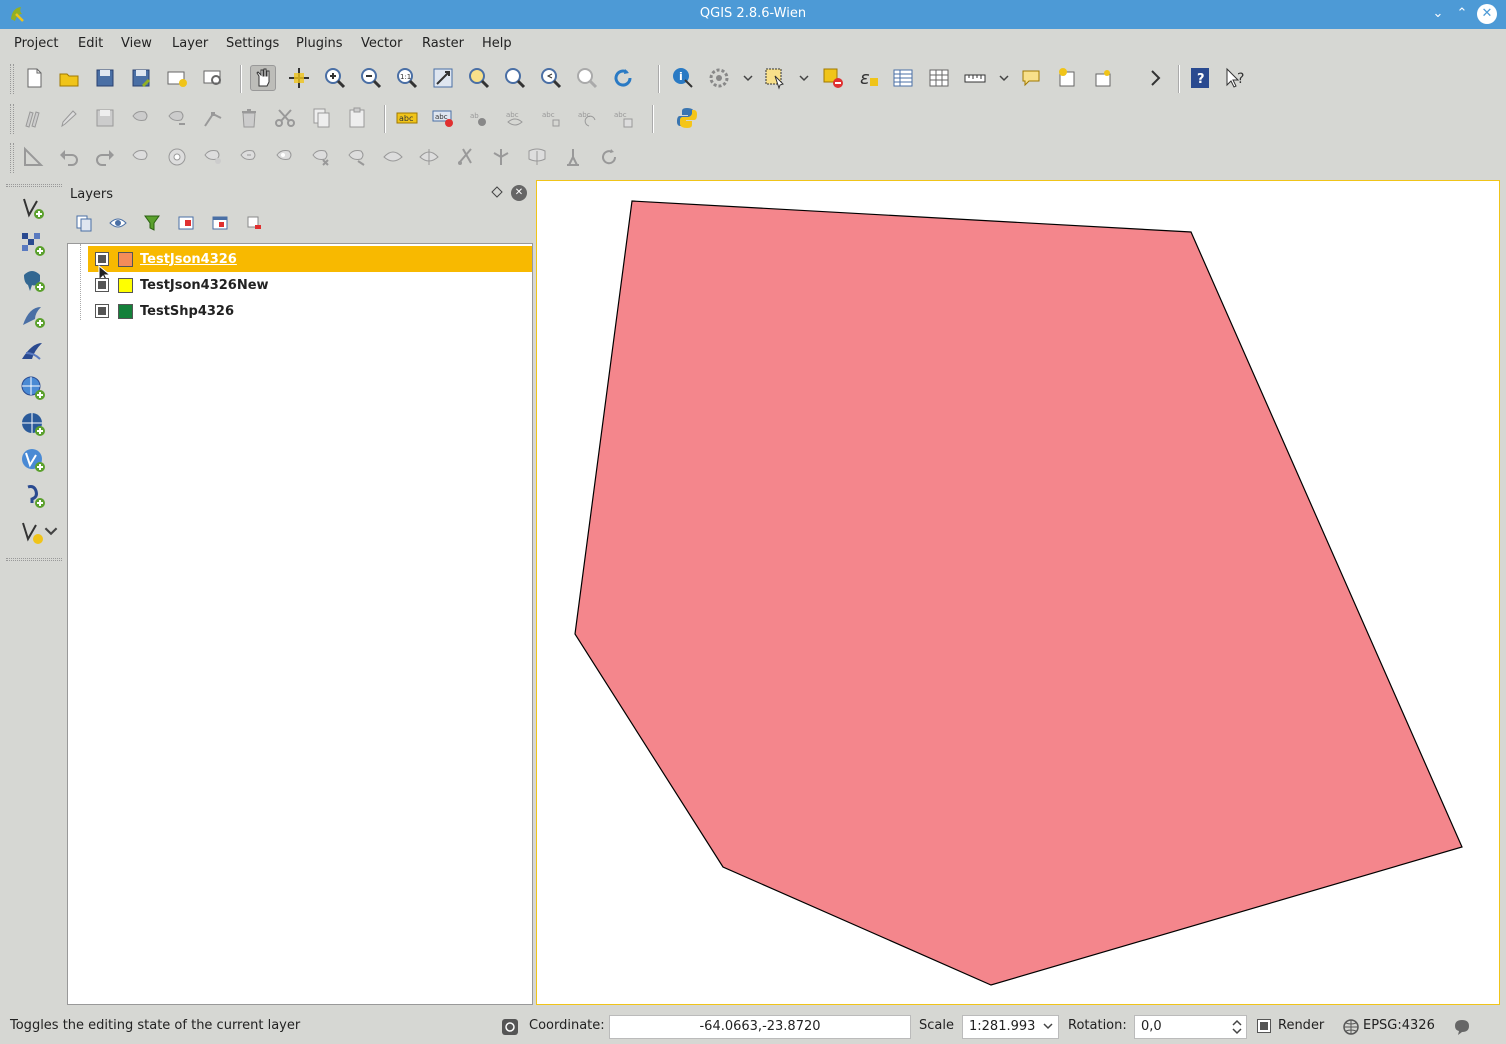 The height and width of the screenshot is (1044, 1506). What do you see at coordinates (254, 223) in the screenshot?
I see `remove-layer-icon` at bounding box center [254, 223].